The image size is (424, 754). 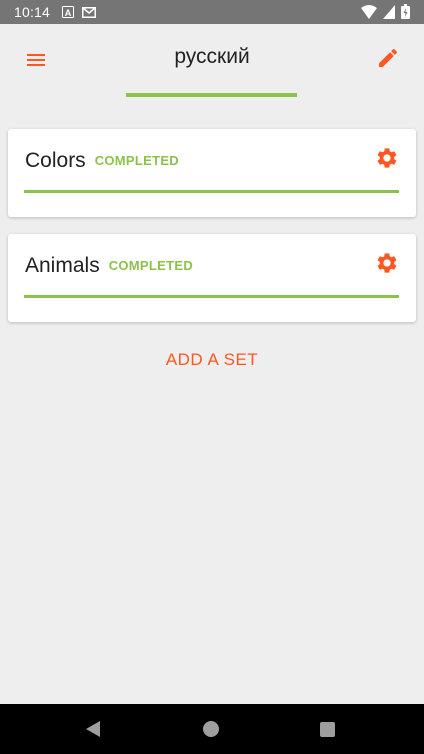 What do you see at coordinates (93, 729) in the screenshot?
I see `back-icon` at bounding box center [93, 729].